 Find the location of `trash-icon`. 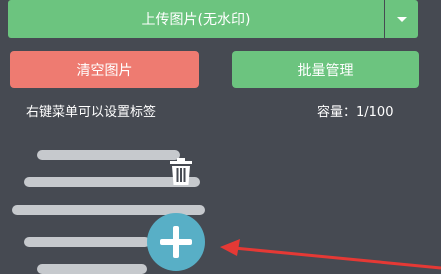

trash-icon is located at coordinates (181, 172).